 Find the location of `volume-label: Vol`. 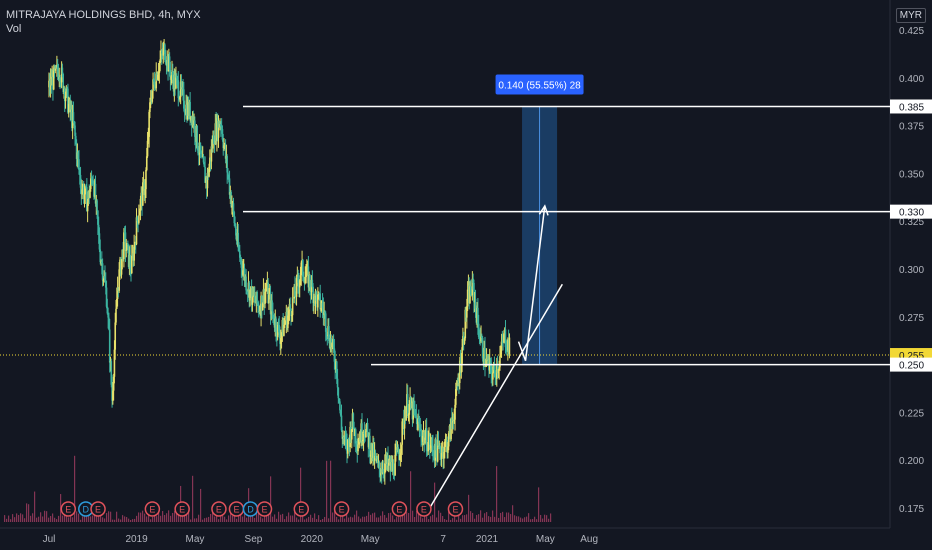

volume-label: Vol is located at coordinates (103, 29).